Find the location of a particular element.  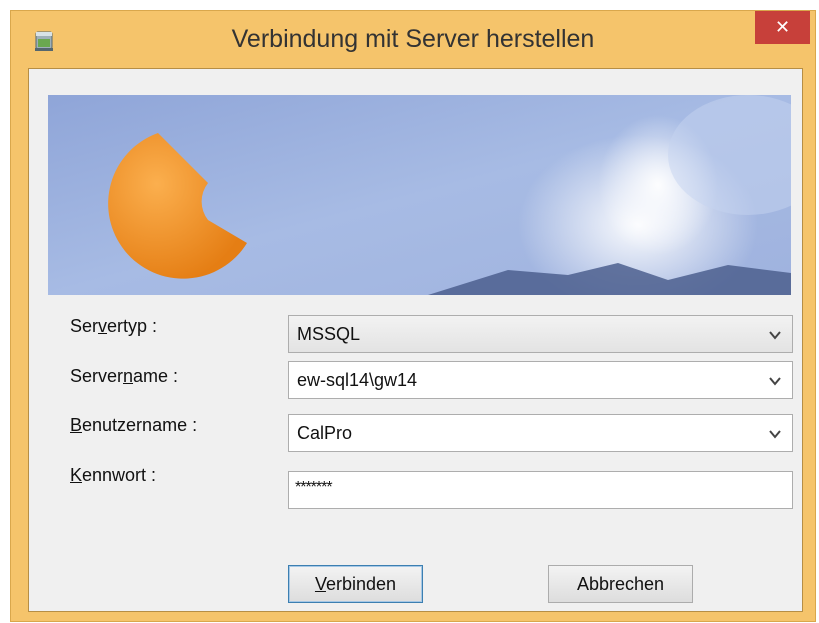

servertyp-label: Servertyp : is located at coordinates (114, 326).